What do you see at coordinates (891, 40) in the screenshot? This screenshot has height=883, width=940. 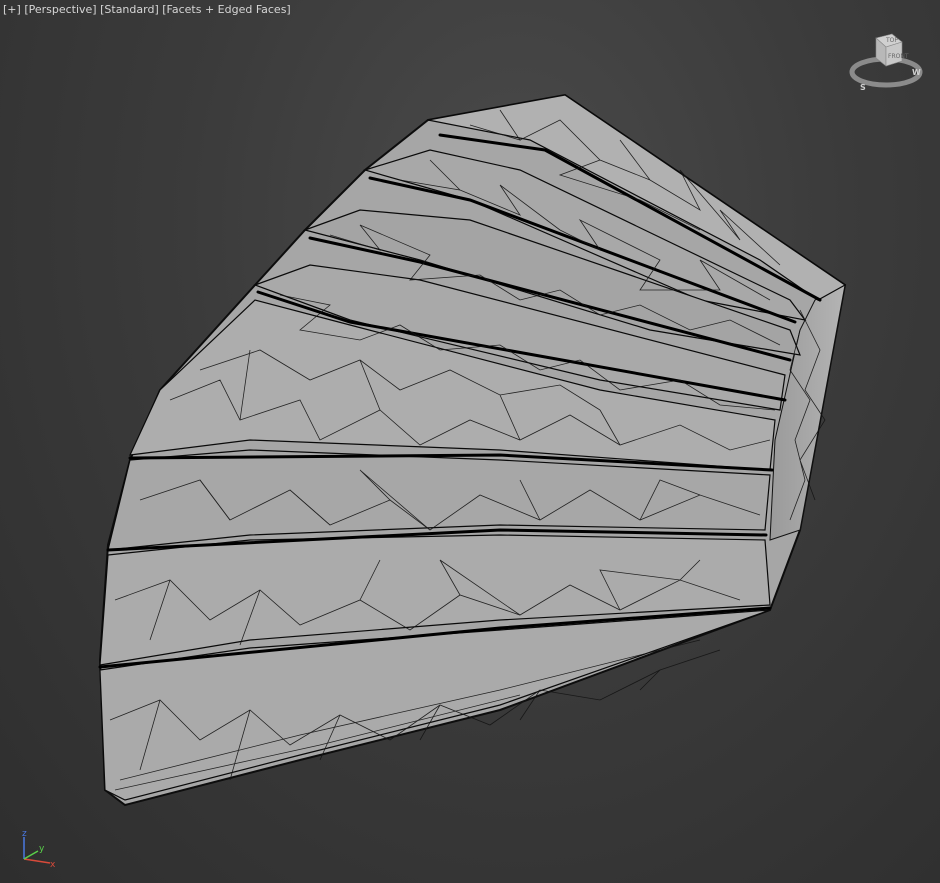 I see `viewcube-top-label: TOP` at bounding box center [891, 40].